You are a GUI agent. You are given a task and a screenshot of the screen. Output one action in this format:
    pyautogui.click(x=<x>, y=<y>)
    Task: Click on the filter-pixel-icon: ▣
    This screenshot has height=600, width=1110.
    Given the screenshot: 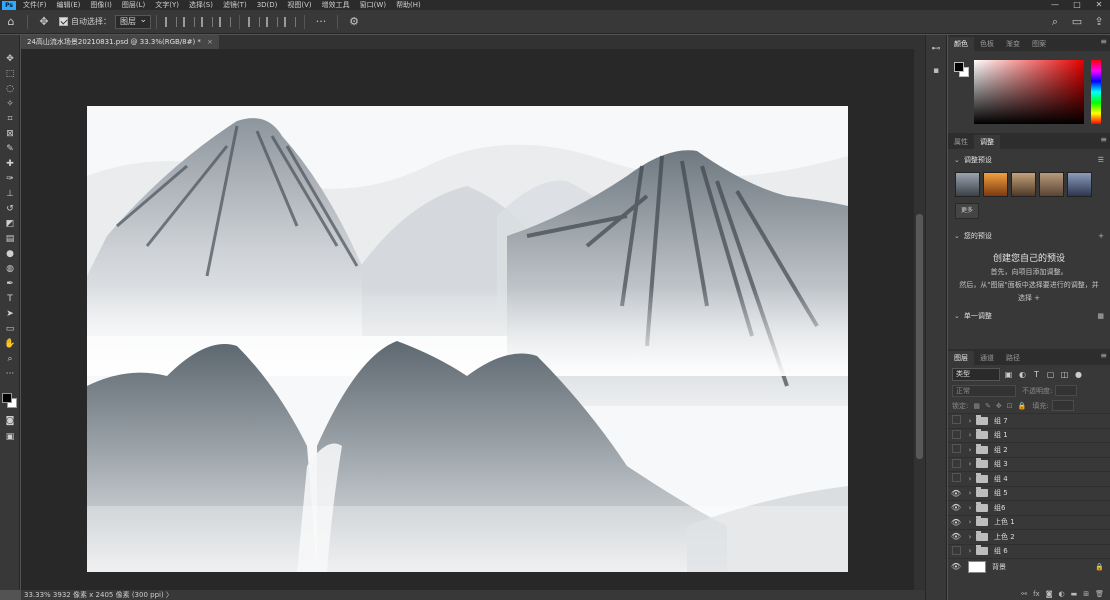 What is the action you would take?
    pyautogui.click(x=1008, y=374)
    